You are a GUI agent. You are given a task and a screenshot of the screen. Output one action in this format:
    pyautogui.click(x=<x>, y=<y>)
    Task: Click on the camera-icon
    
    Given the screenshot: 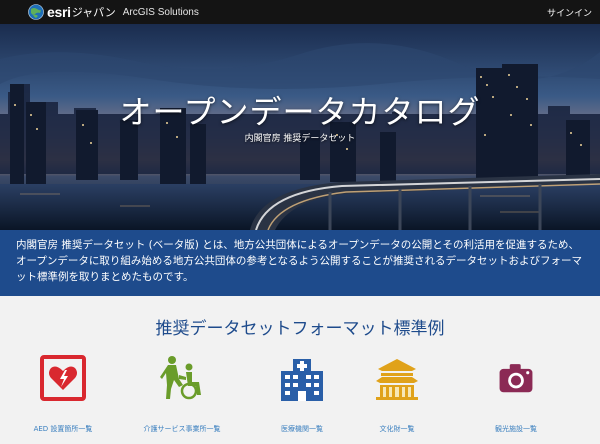 What is the action you would take?
    pyautogui.click(x=516, y=378)
    